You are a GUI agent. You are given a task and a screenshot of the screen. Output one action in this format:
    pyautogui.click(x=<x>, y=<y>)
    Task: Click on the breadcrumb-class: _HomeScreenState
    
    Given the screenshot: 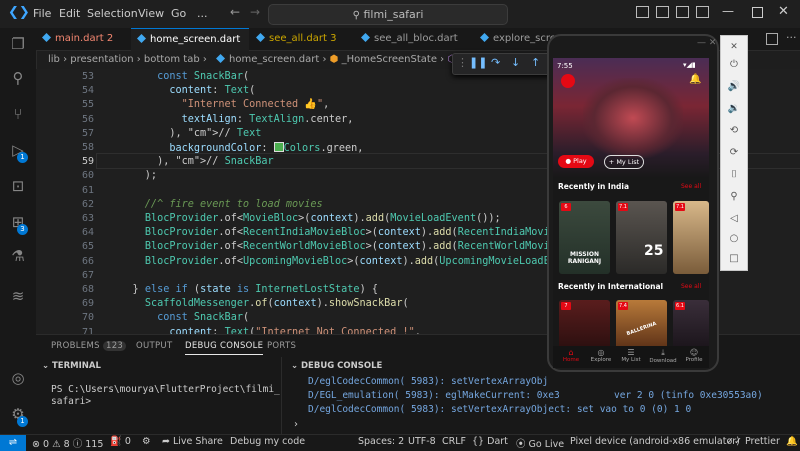 What is the action you would take?
    pyautogui.click(x=389, y=59)
    